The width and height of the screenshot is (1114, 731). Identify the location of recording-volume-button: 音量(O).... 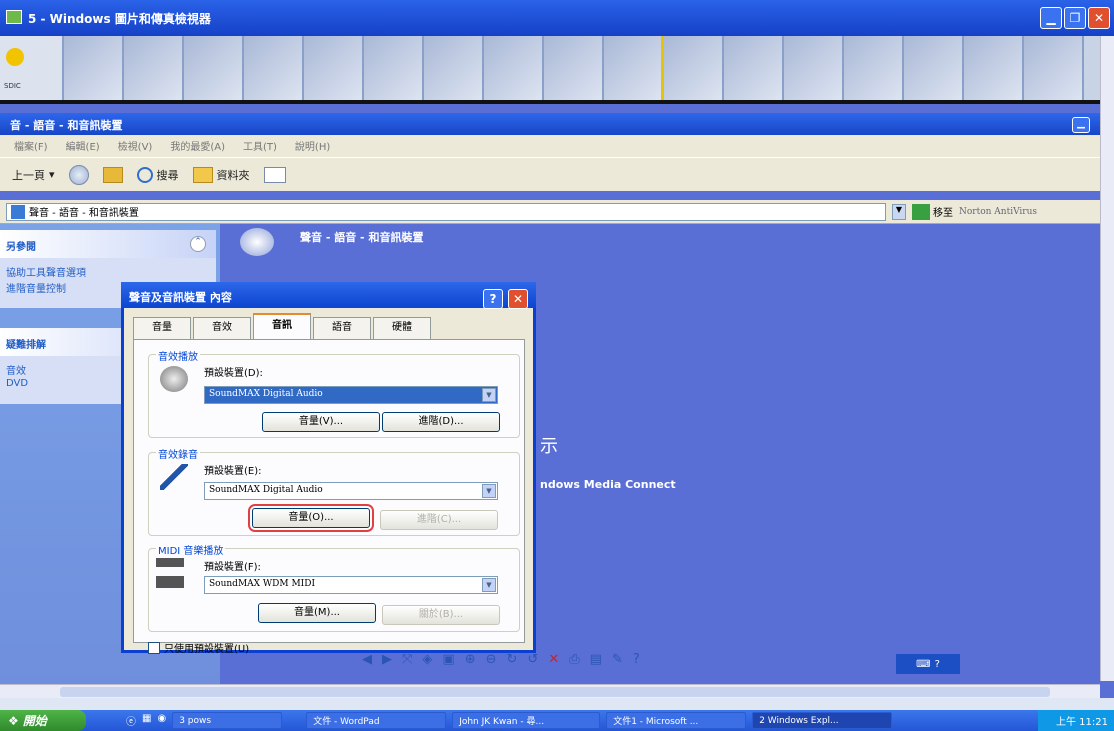
(311, 518).